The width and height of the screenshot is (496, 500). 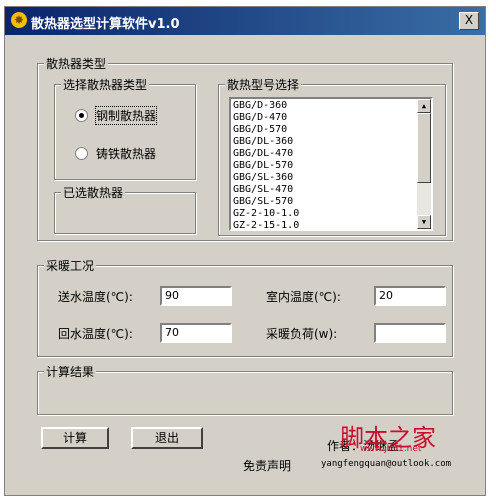 What do you see at coordinates (75, 438) in the screenshot?
I see `calculate-button: 计算` at bounding box center [75, 438].